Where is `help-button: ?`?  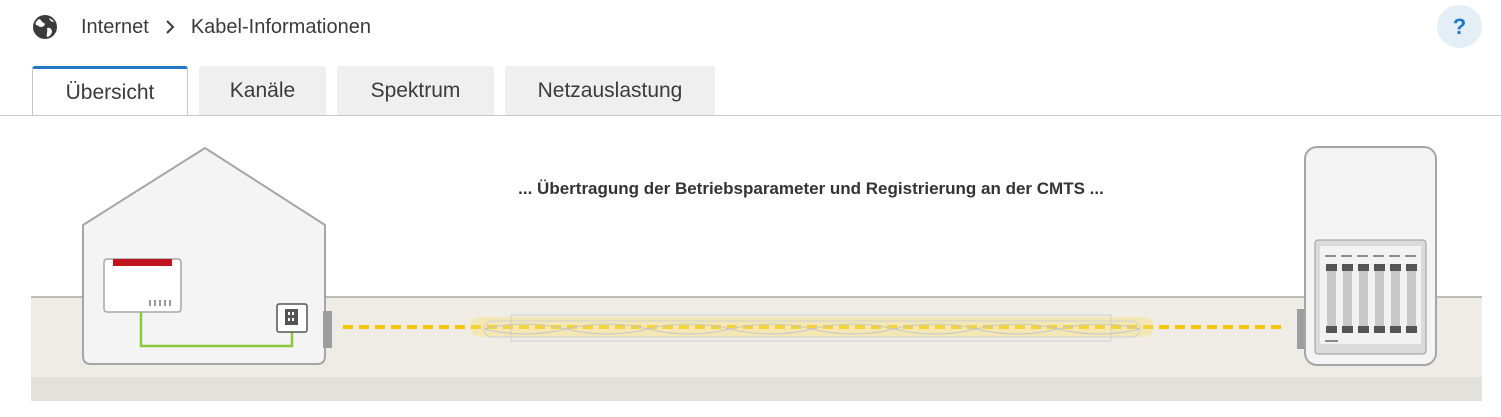 help-button: ? is located at coordinates (1459, 26).